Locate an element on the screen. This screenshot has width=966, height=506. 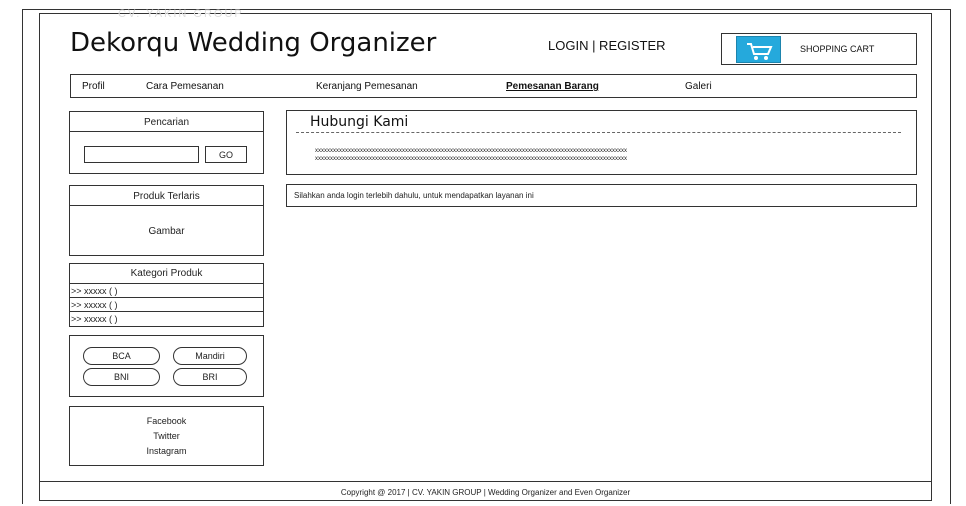
contact-divider is located at coordinates (598, 132).